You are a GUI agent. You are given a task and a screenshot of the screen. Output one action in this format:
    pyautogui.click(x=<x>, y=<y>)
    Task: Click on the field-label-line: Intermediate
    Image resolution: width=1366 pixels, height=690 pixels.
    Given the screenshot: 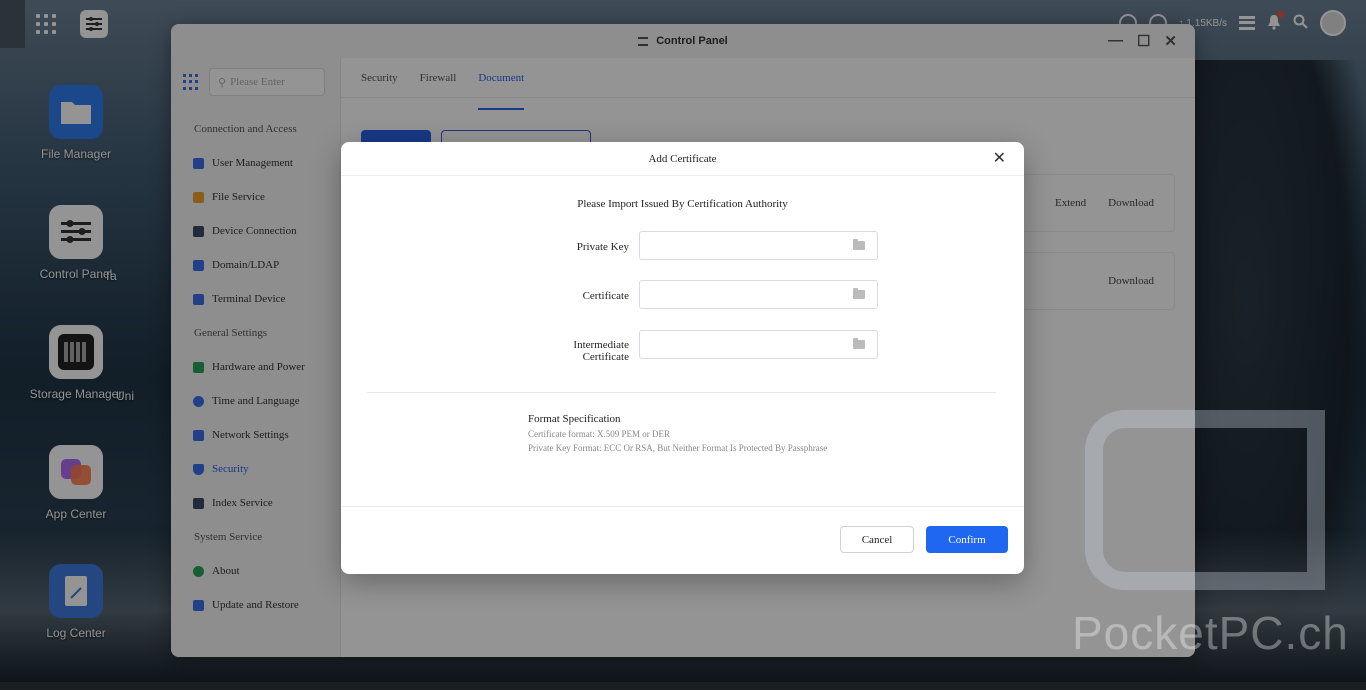 What is the action you would take?
    pyautogui.click(x=601, y=345)
    